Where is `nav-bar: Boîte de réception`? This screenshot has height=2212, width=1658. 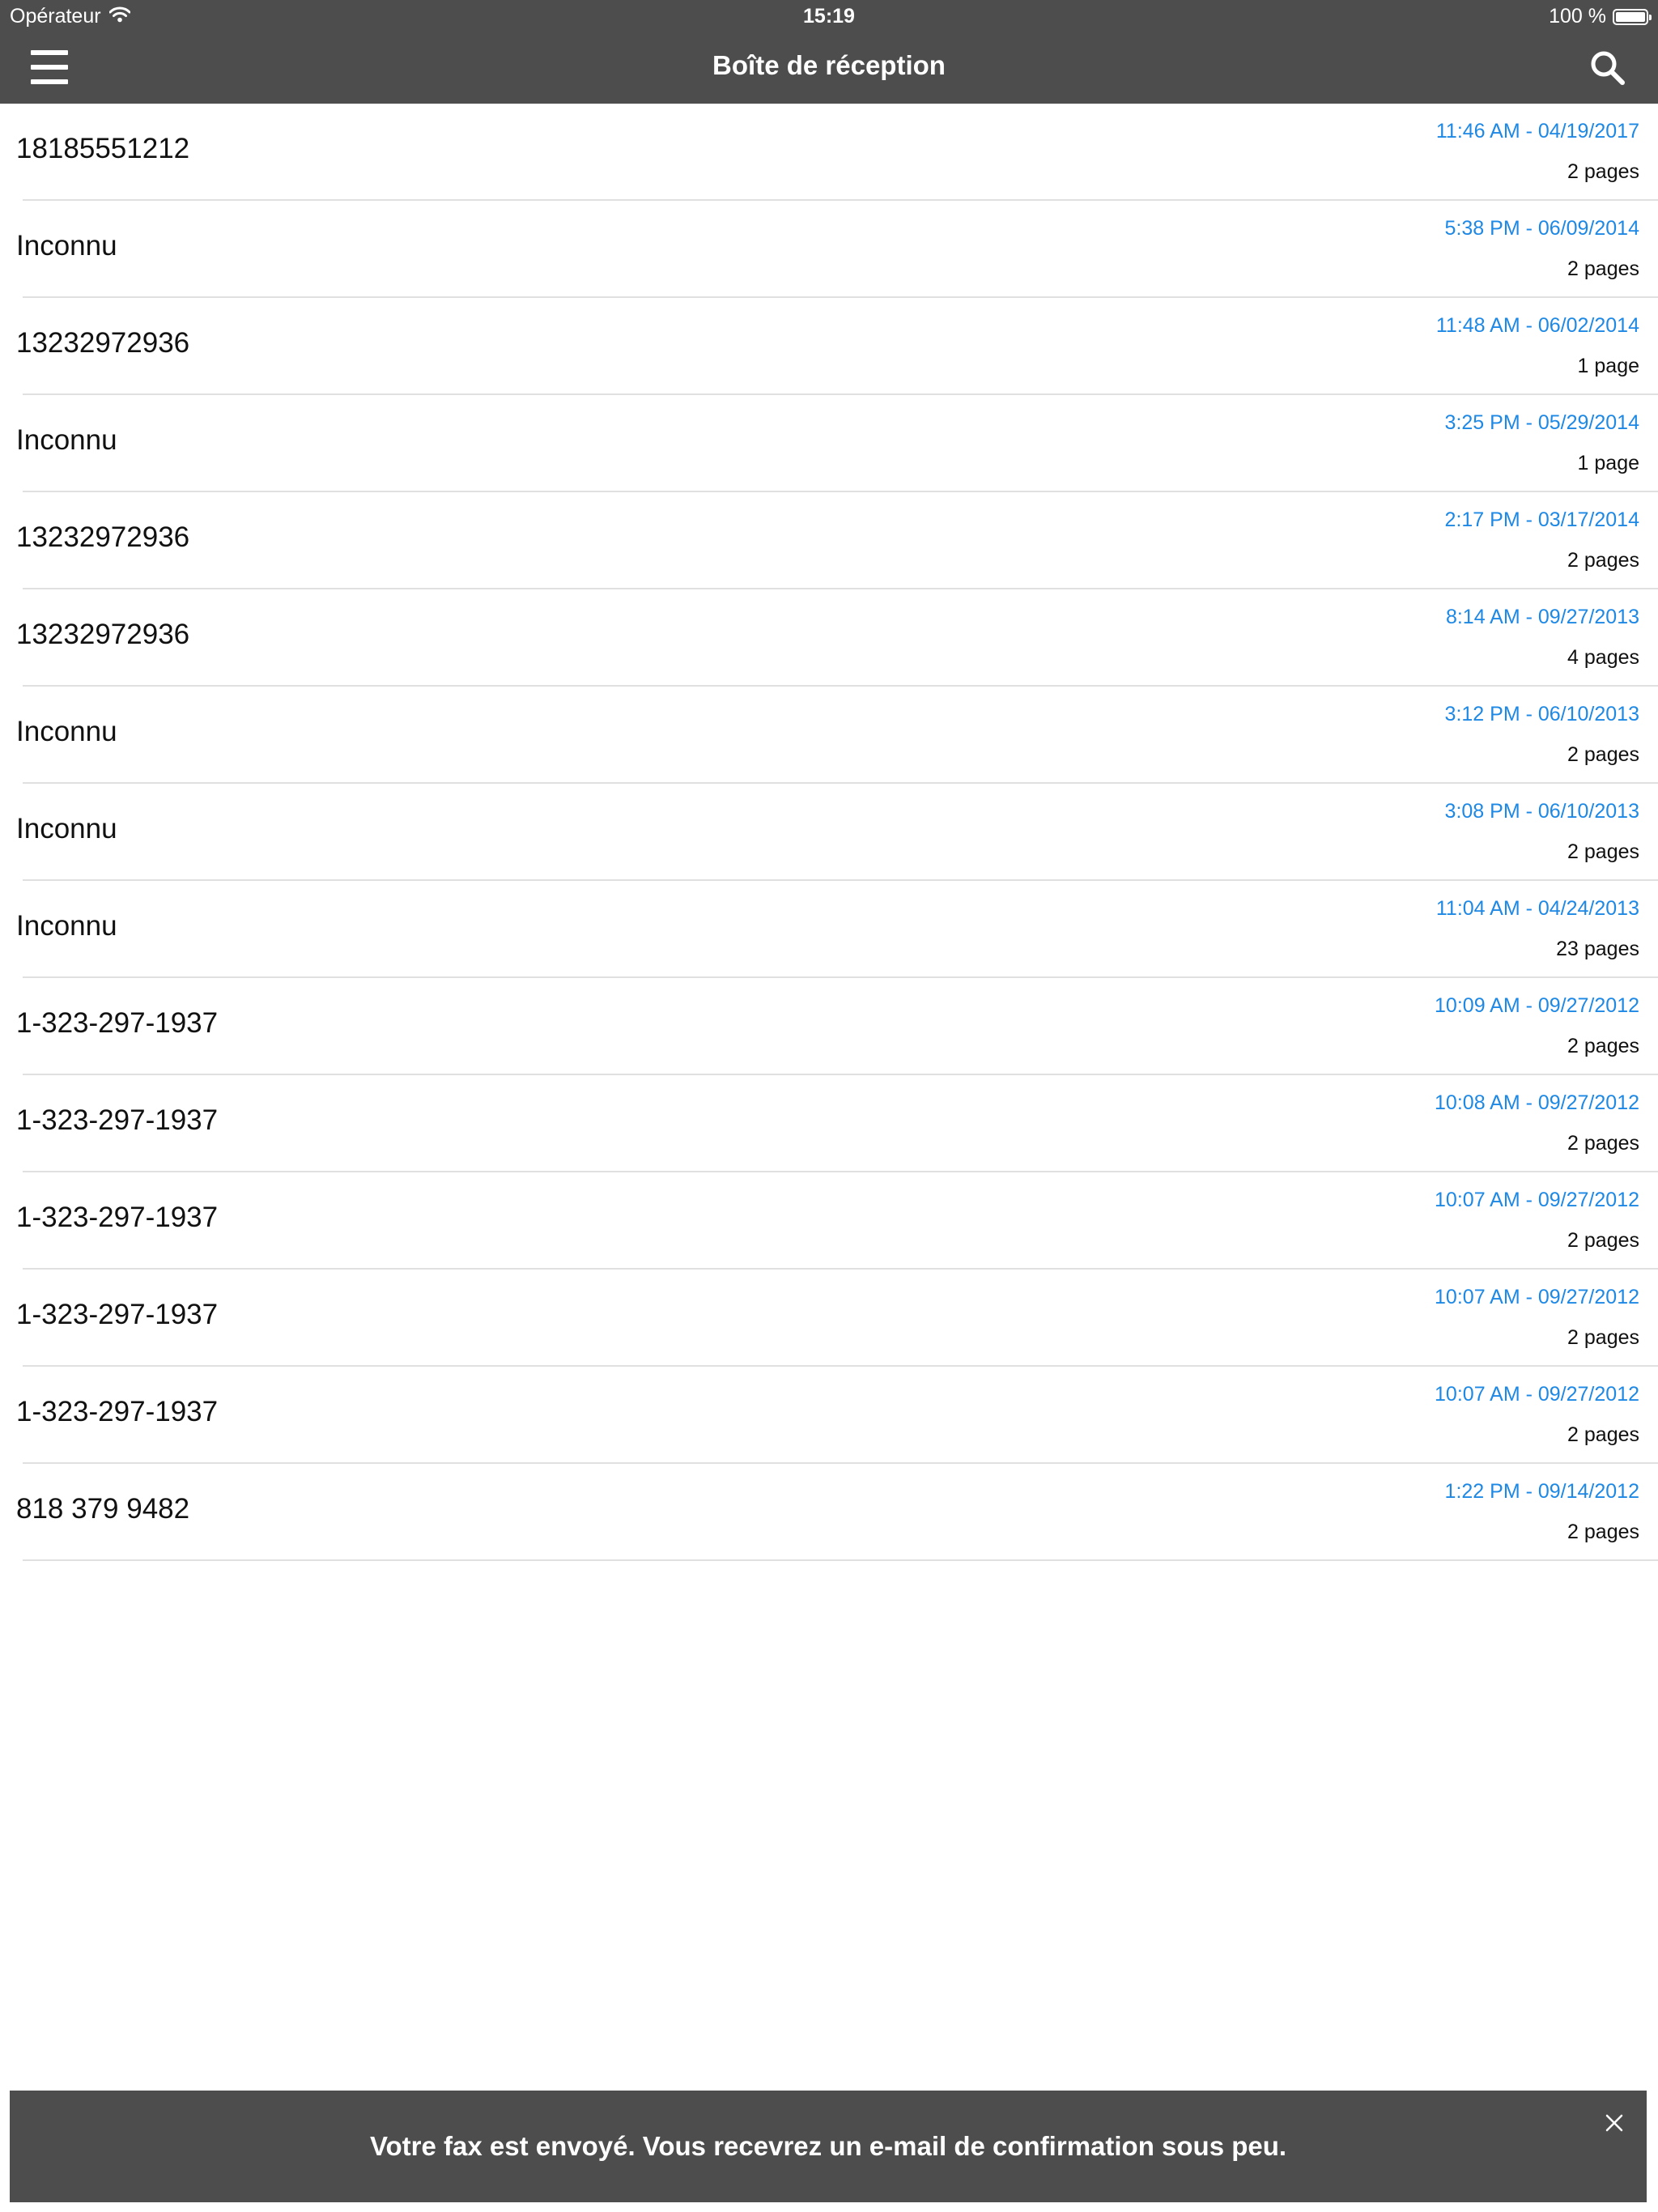
nav-bar: Boîte de réception is located at coordinates (829, 68).